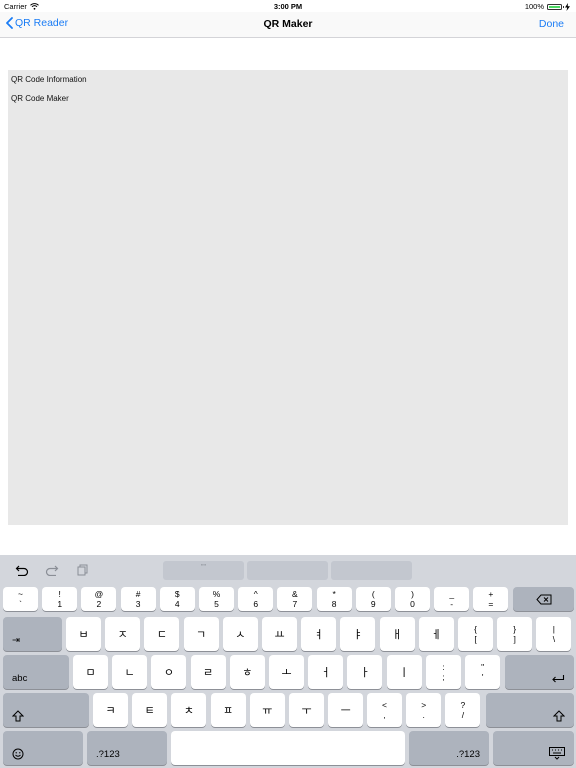 The width and height of the screenshot is (576, 768). I want to click on shift-key-right, so click(530, 710).